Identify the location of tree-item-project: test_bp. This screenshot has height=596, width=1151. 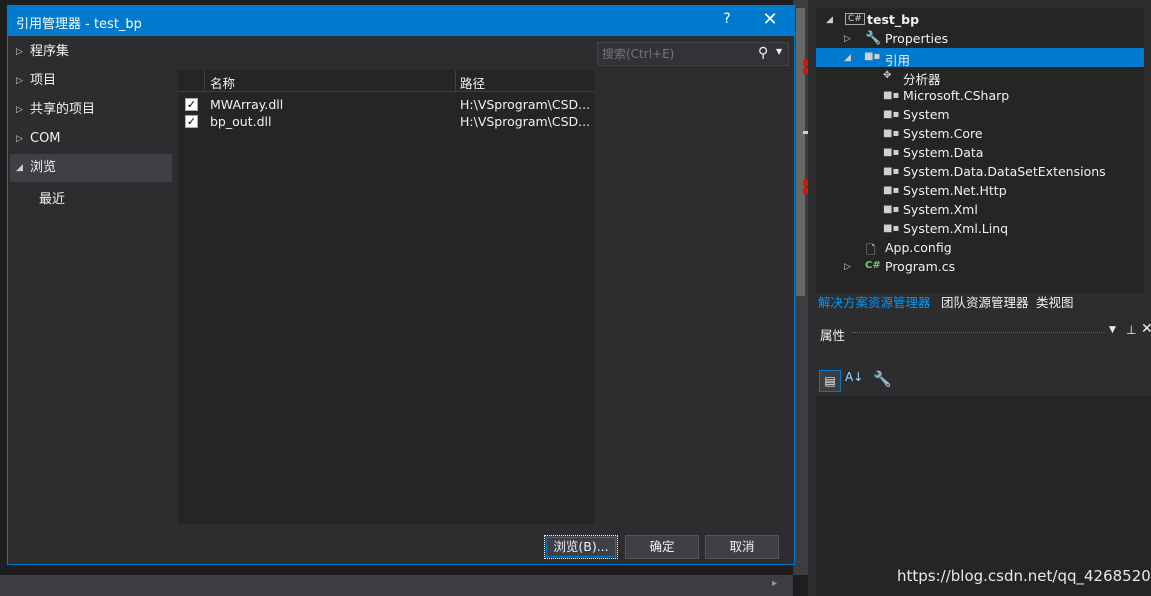
(893, 19).